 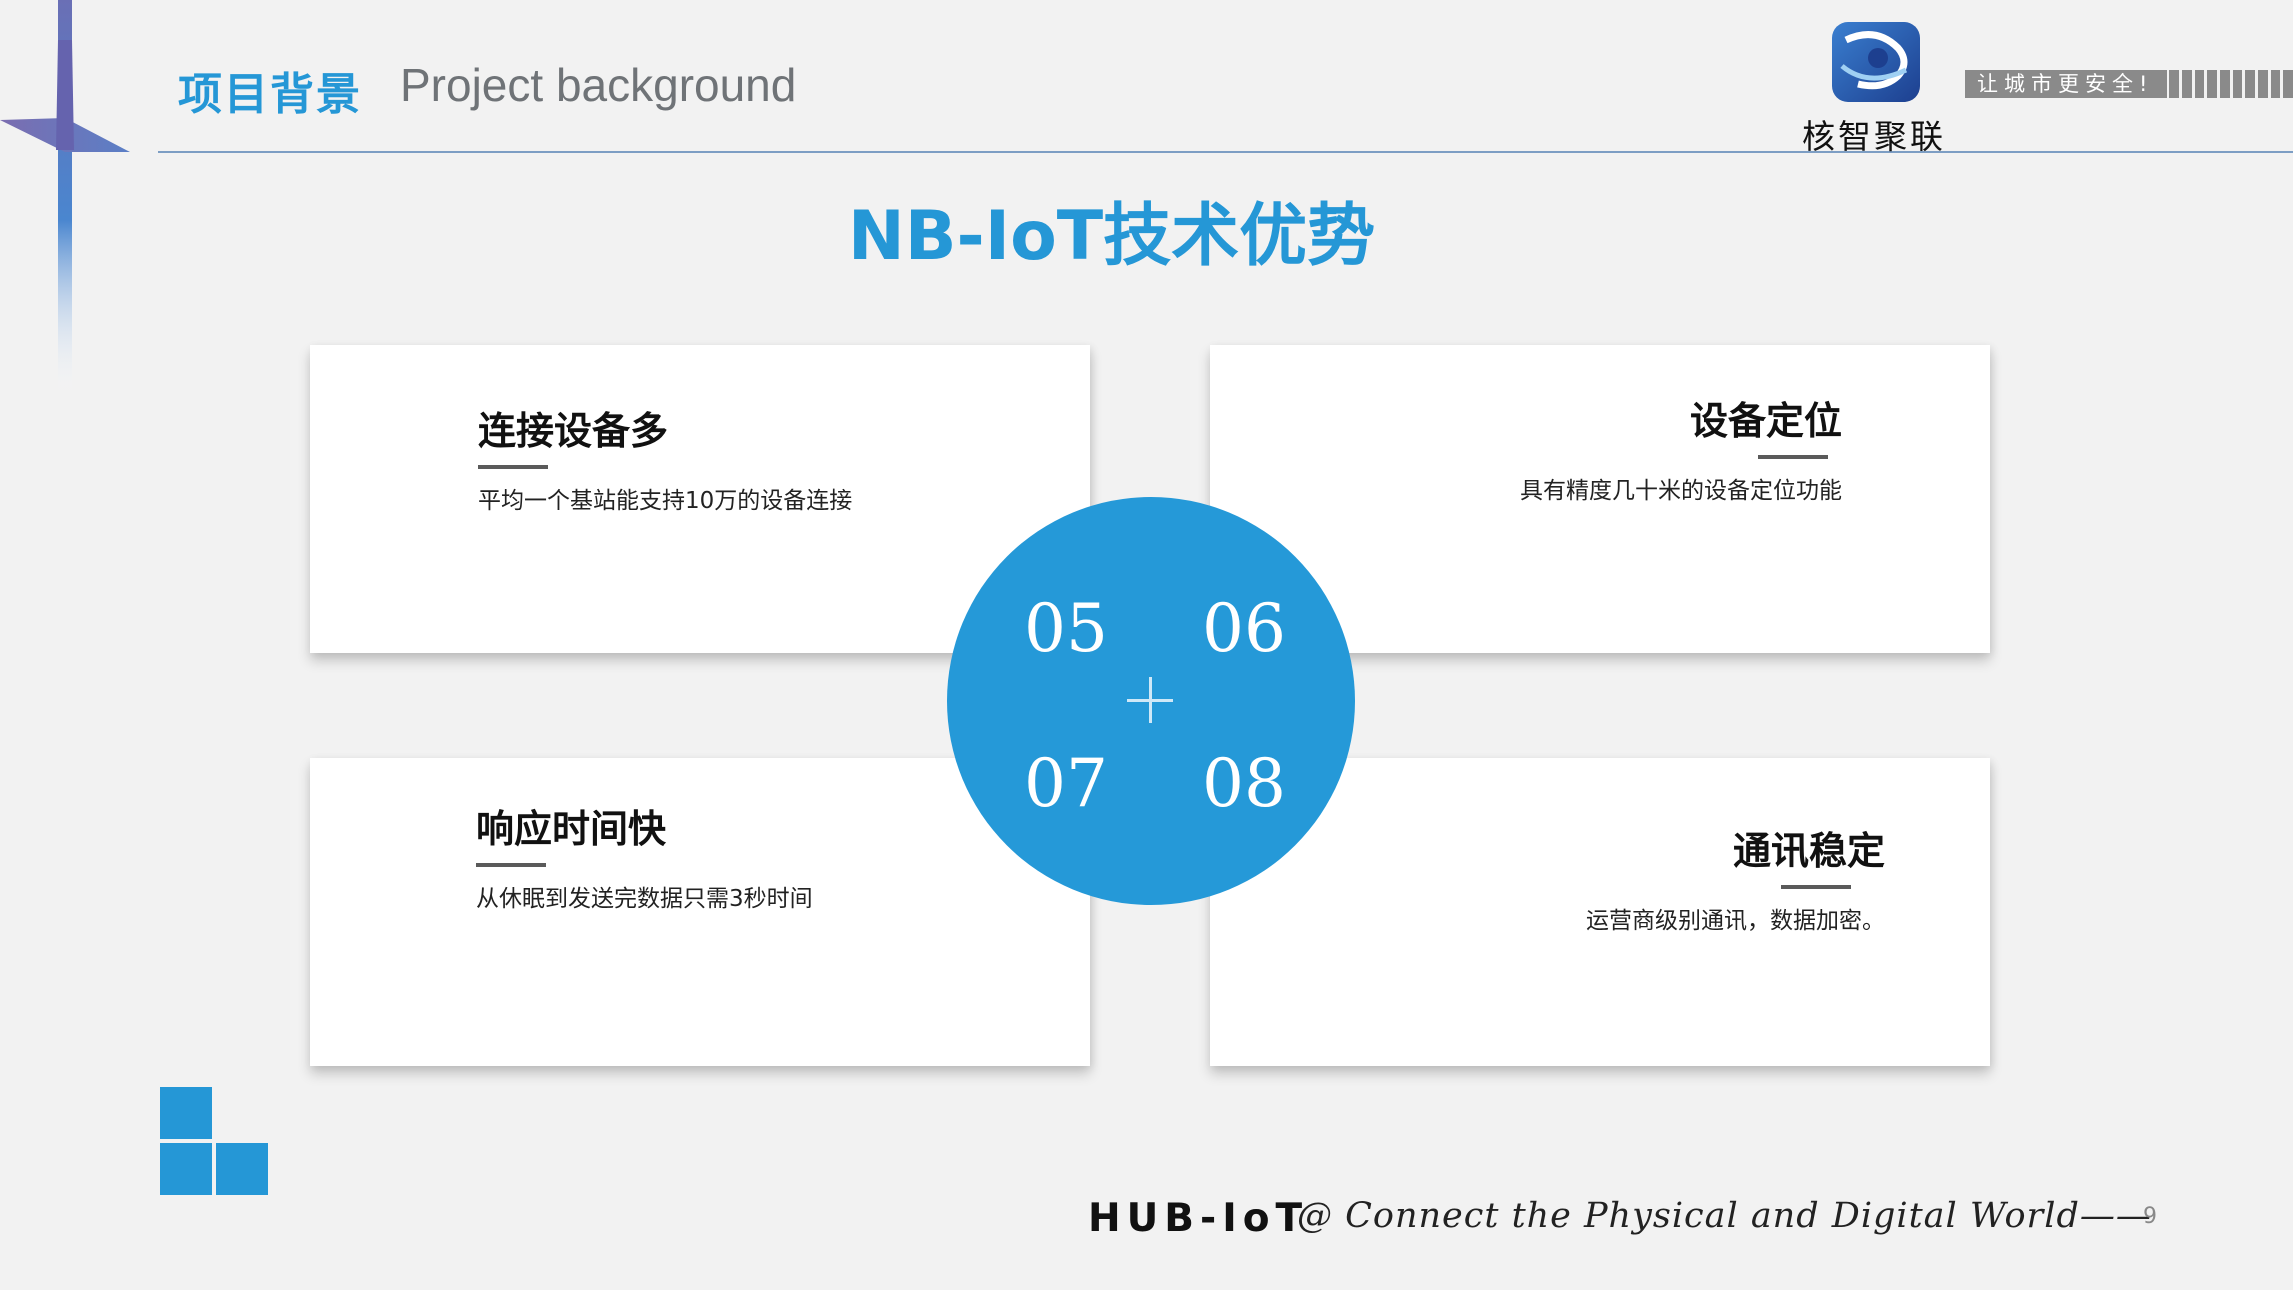 What do you see at coordinates (1876, 62) in the screenshot?
I see `company-logo-icon` at bounding box center [1876, 62].